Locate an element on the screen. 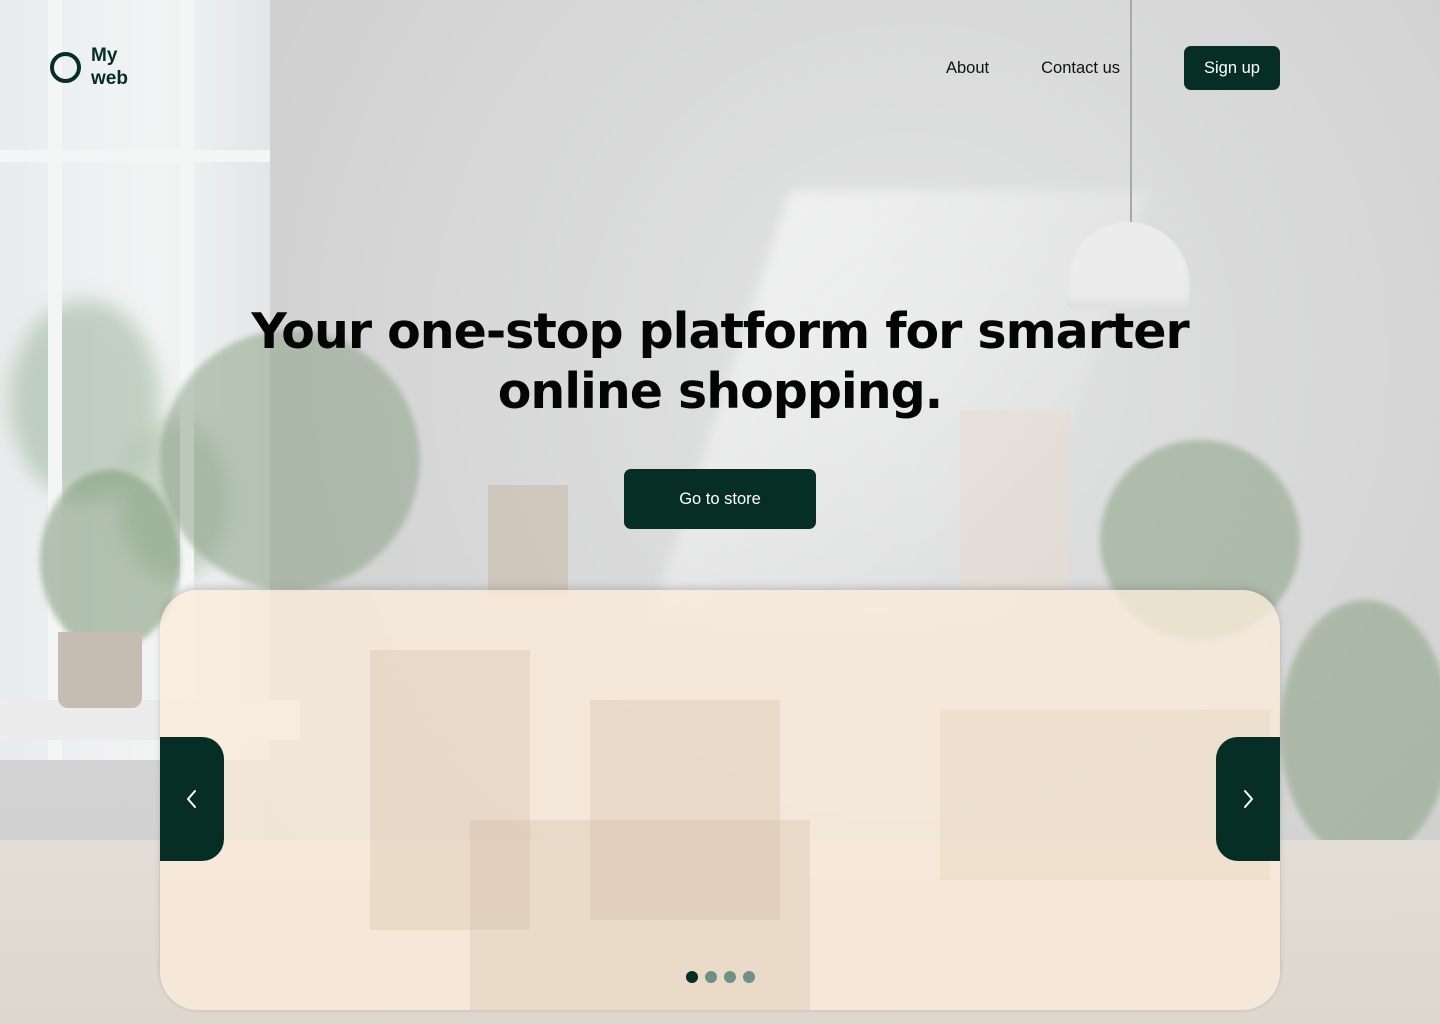 The width and height of the screenshot is (1440, 1024). chevron-left-icon is located at coordinates (191, 799).